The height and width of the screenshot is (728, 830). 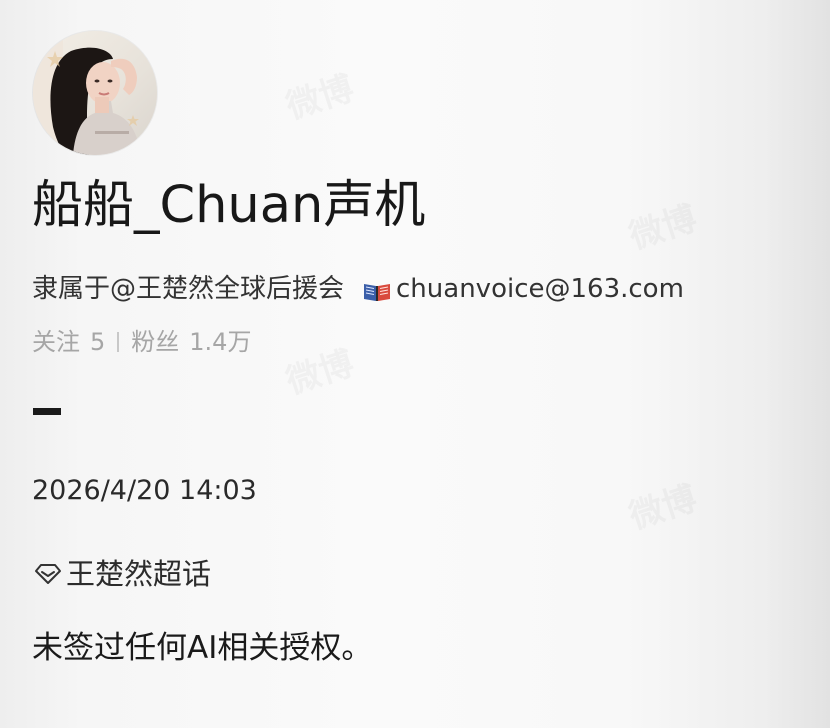 What do you see at coordinates (377, 289) in the screenshot?
I see `open-book-icon` at bounding box center [377, 289].